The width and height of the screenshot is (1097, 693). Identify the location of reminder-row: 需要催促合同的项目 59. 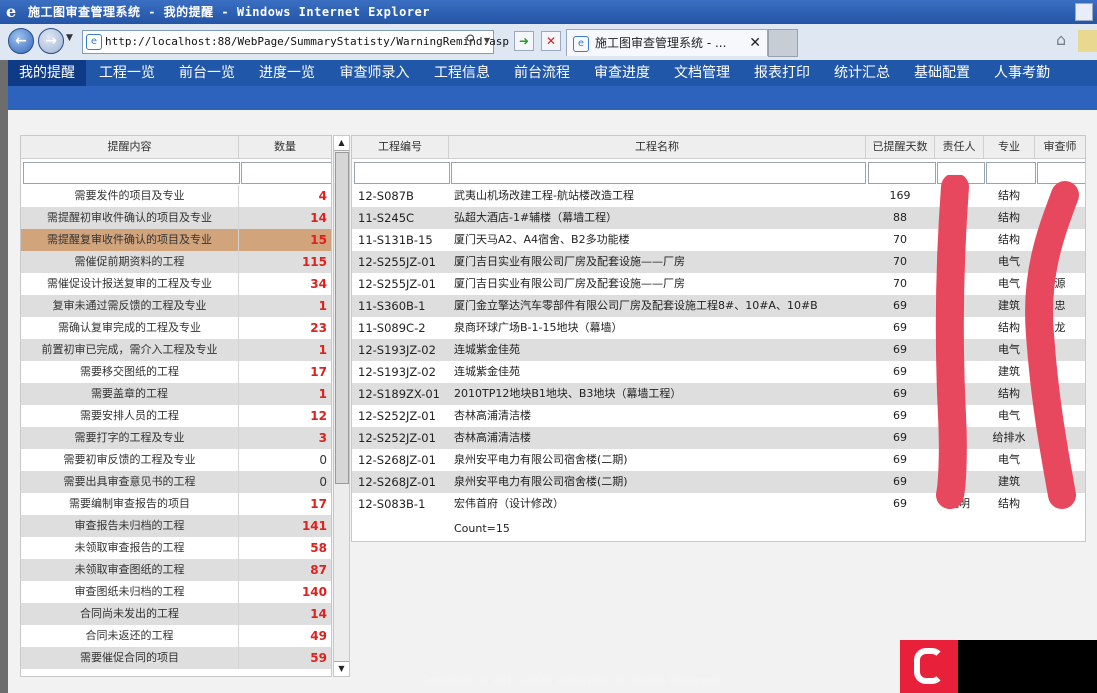
(176, 658).